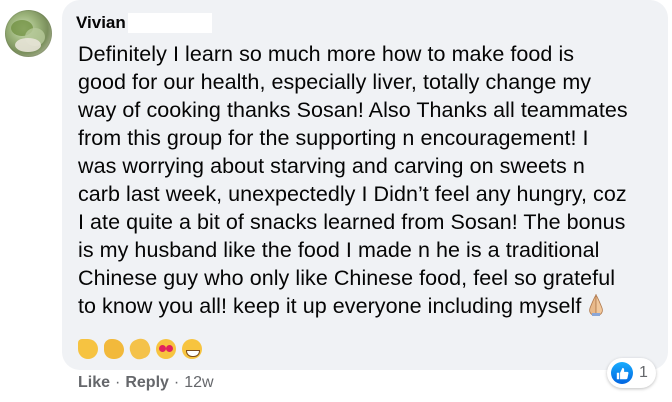  Describe the element at coordinates (94, 383) in the screenshot. I see `like-button: Like` at that location.